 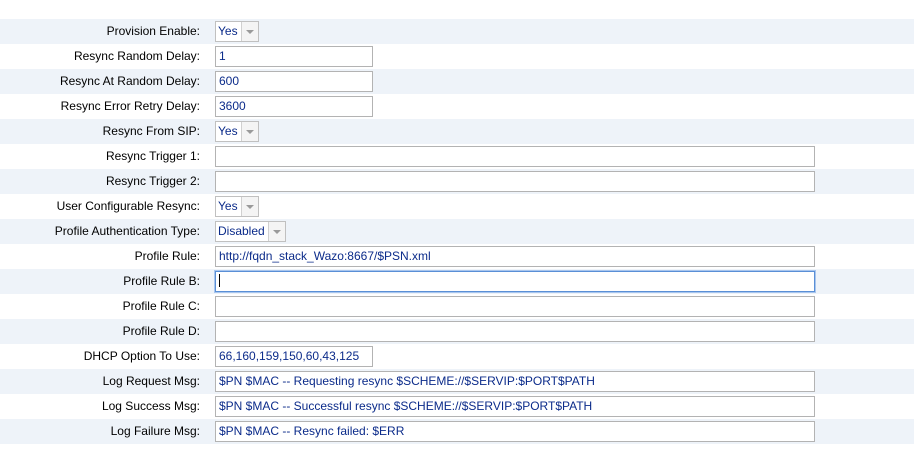 I want to click on dhcp-option-to-use-label: DHCP Option To Use:, so click(x=141, y=356).